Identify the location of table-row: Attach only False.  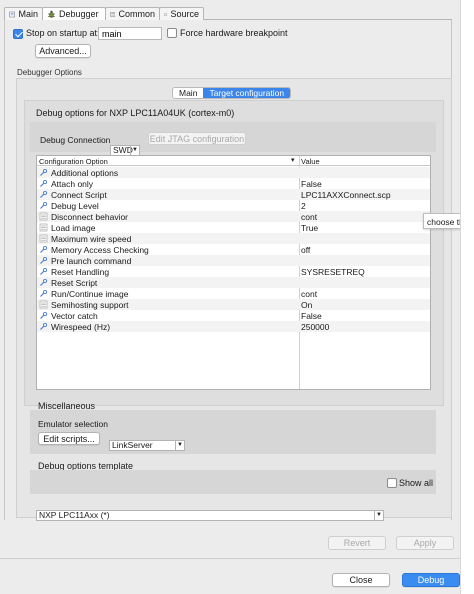
(233, 183).